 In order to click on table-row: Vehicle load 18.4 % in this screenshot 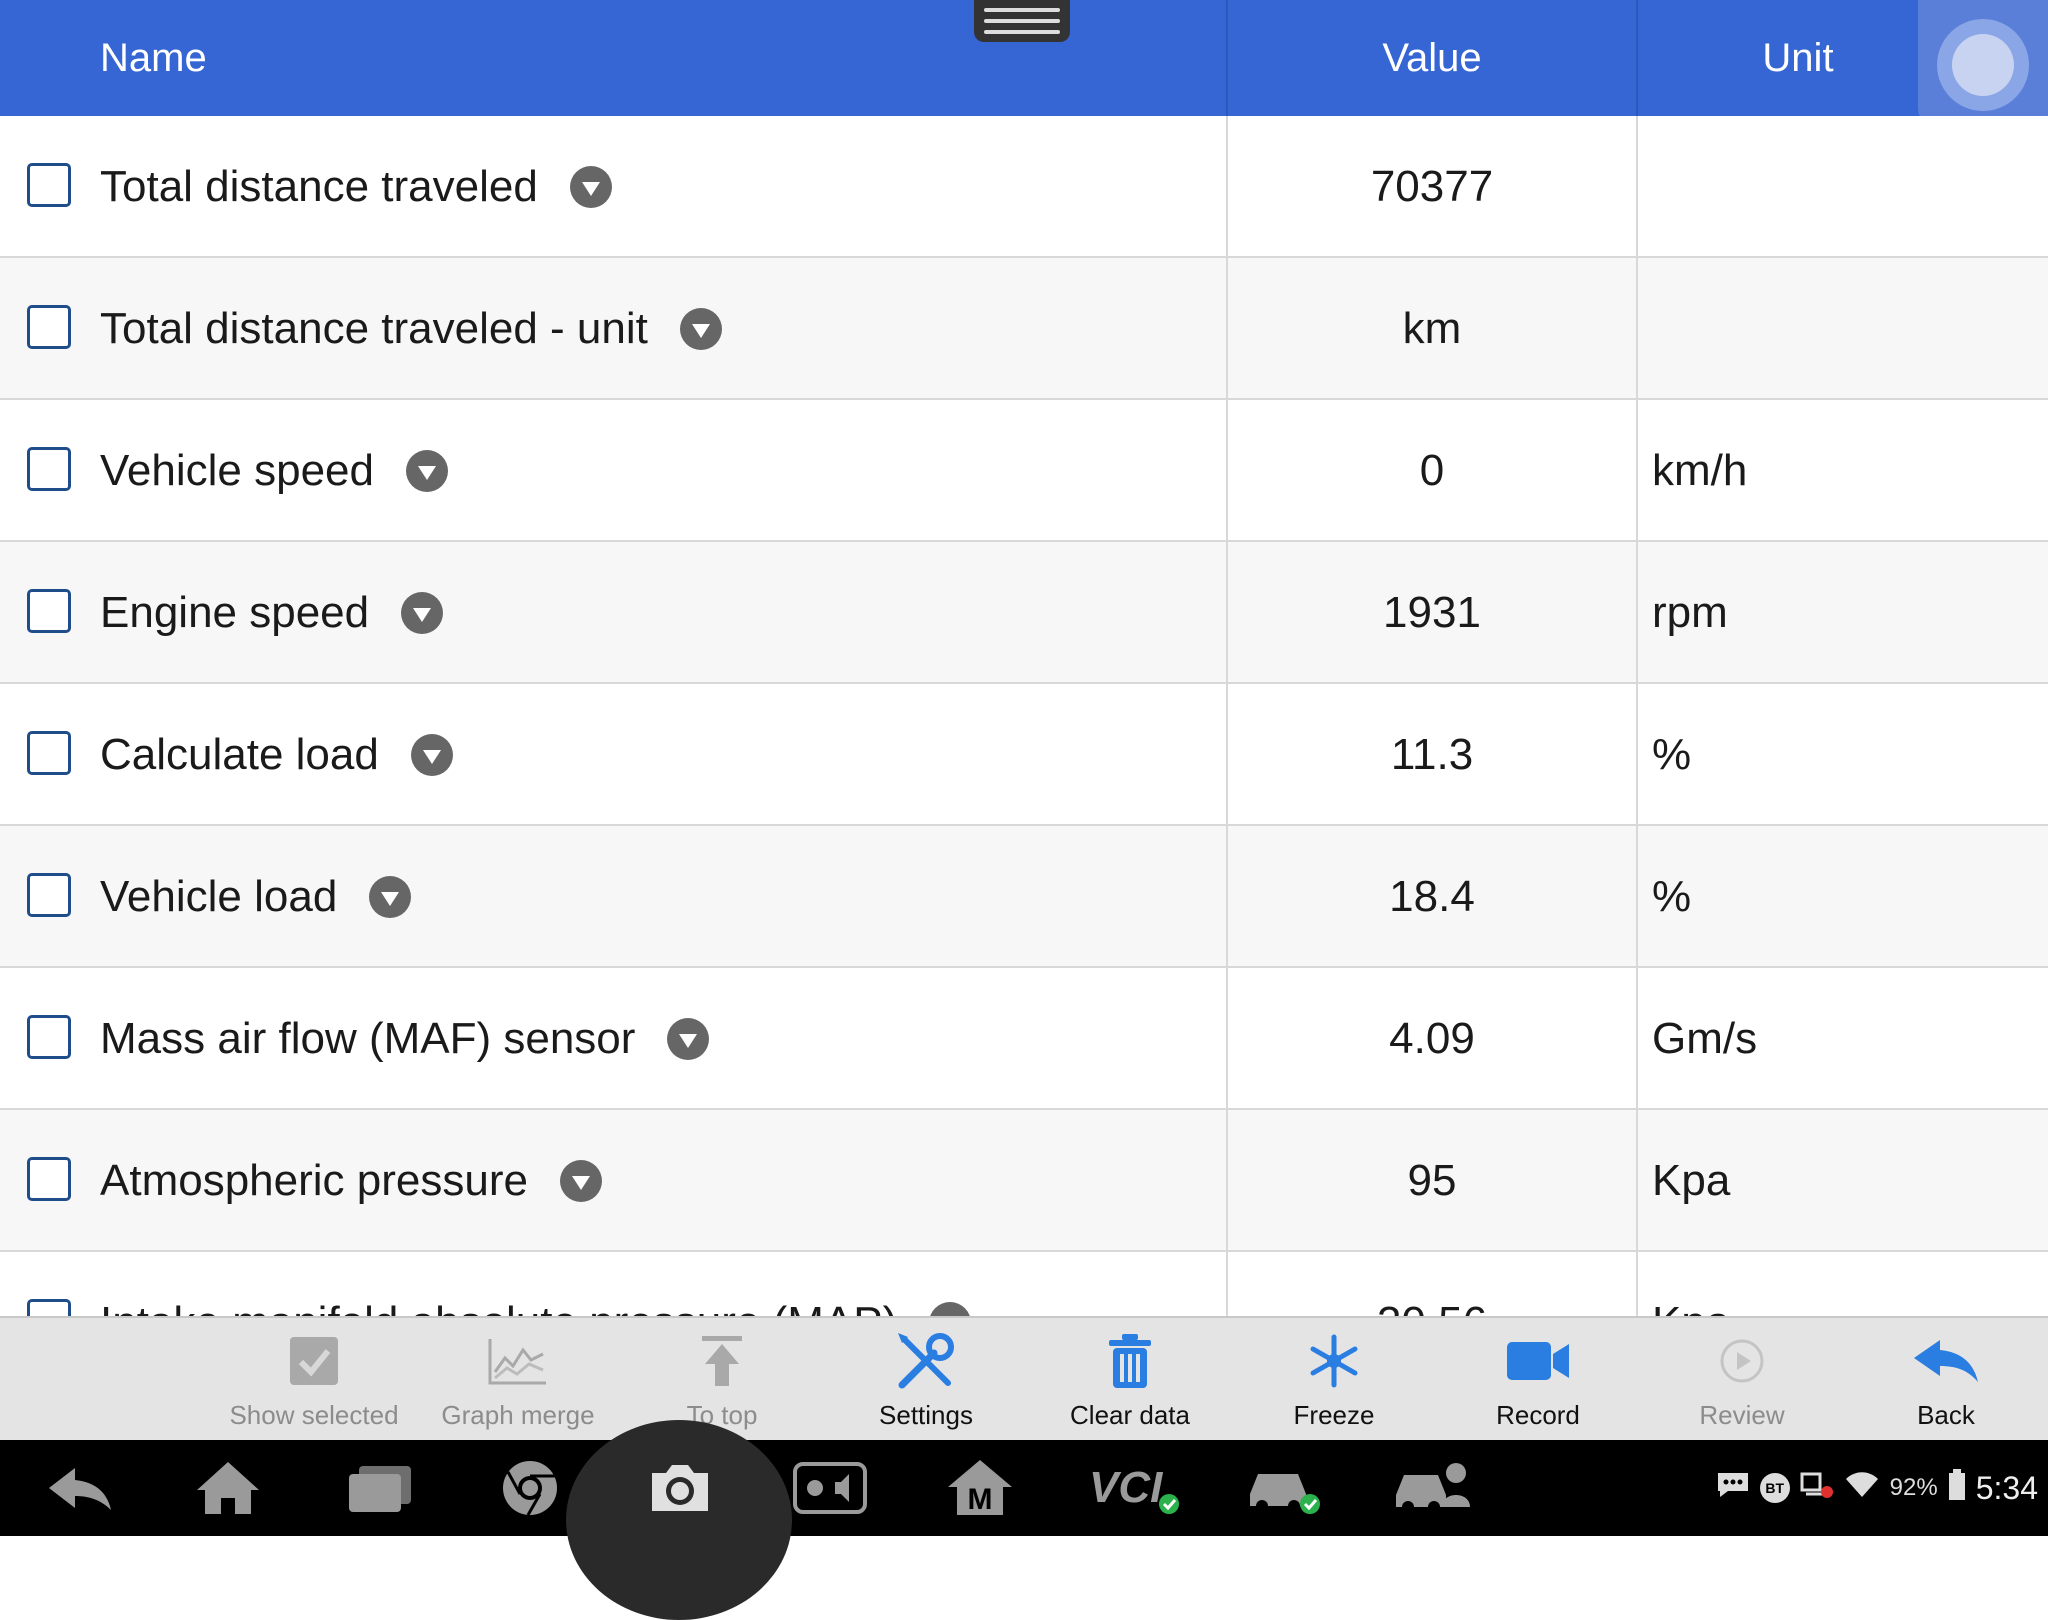, I will do `click(1024, 897)`.